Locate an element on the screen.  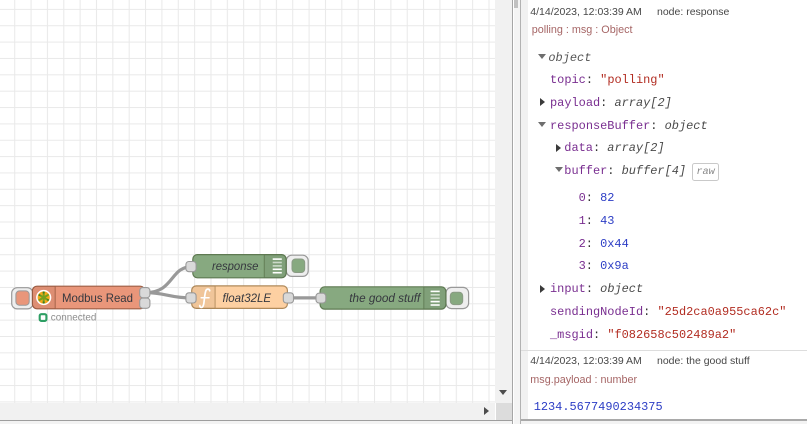
svg-text: the good stuff is located at coordinates (385, 298).